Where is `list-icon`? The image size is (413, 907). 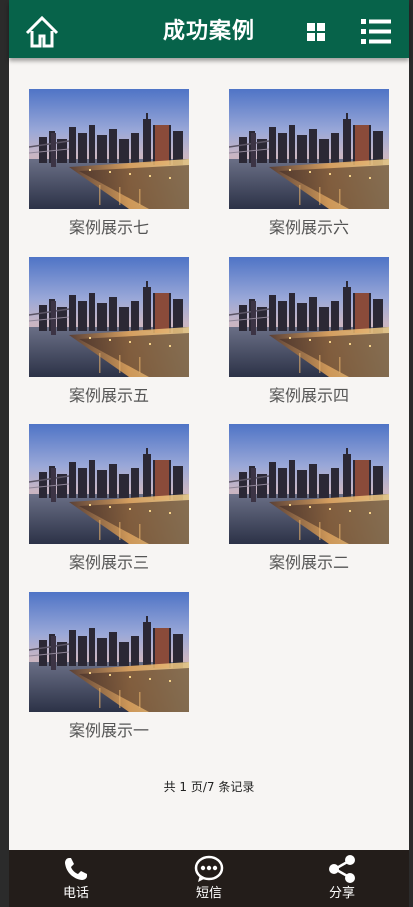 list-icon is located at coordinates (376, 31).